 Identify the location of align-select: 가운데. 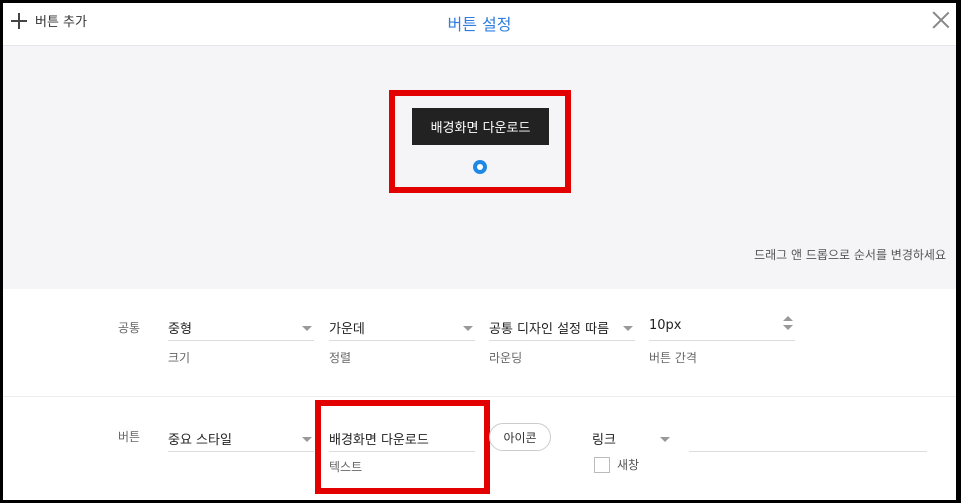
(402, 327).